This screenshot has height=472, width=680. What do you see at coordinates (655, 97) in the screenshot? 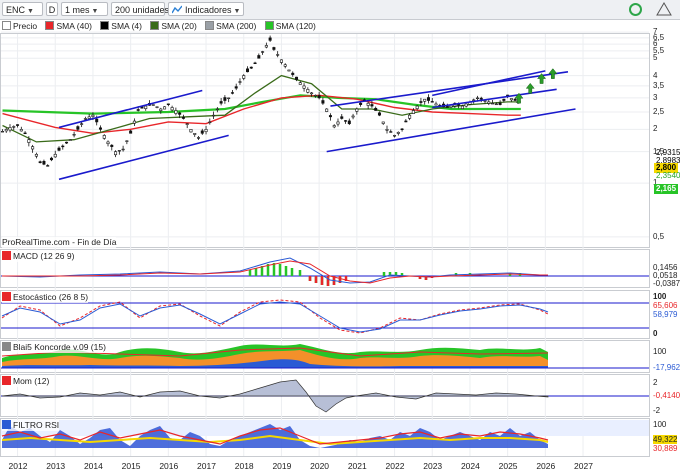
I see `price-tick-label: 3` at bounding box center [655, 97].